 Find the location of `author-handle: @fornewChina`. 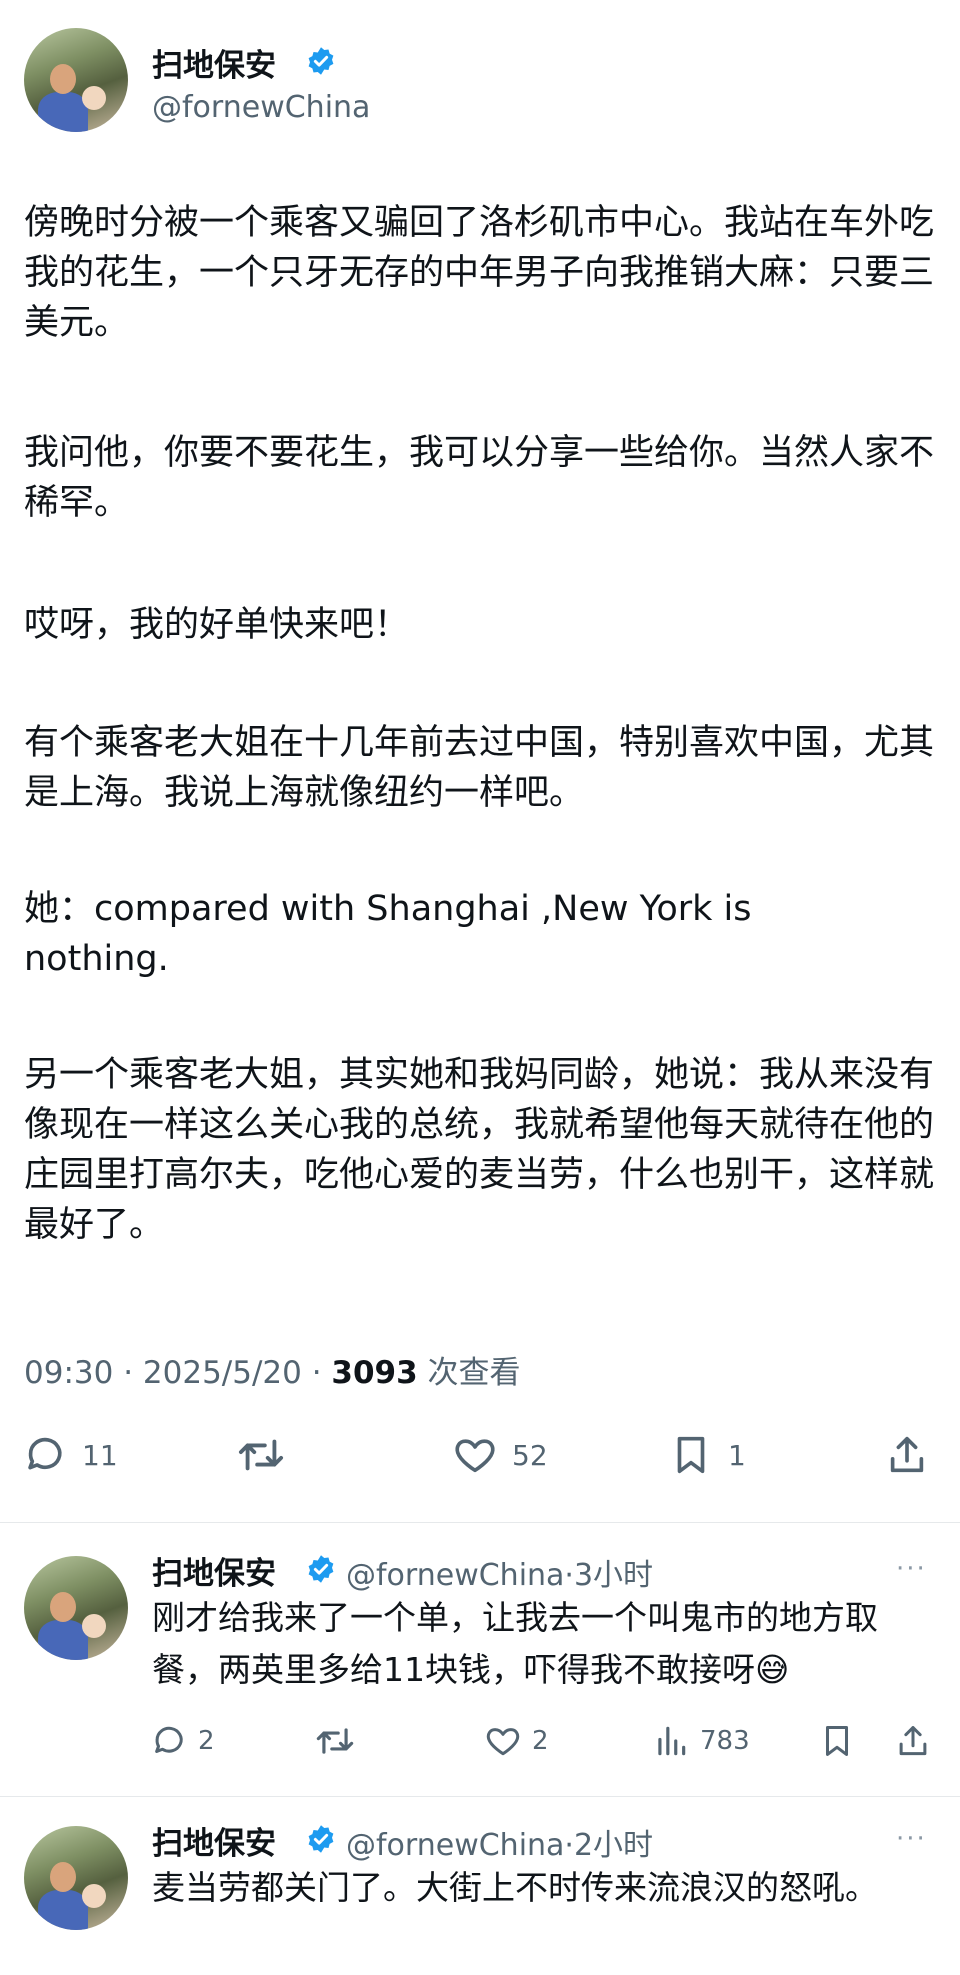

author-handle: @fornewChina is located at coordinates (261, 107).